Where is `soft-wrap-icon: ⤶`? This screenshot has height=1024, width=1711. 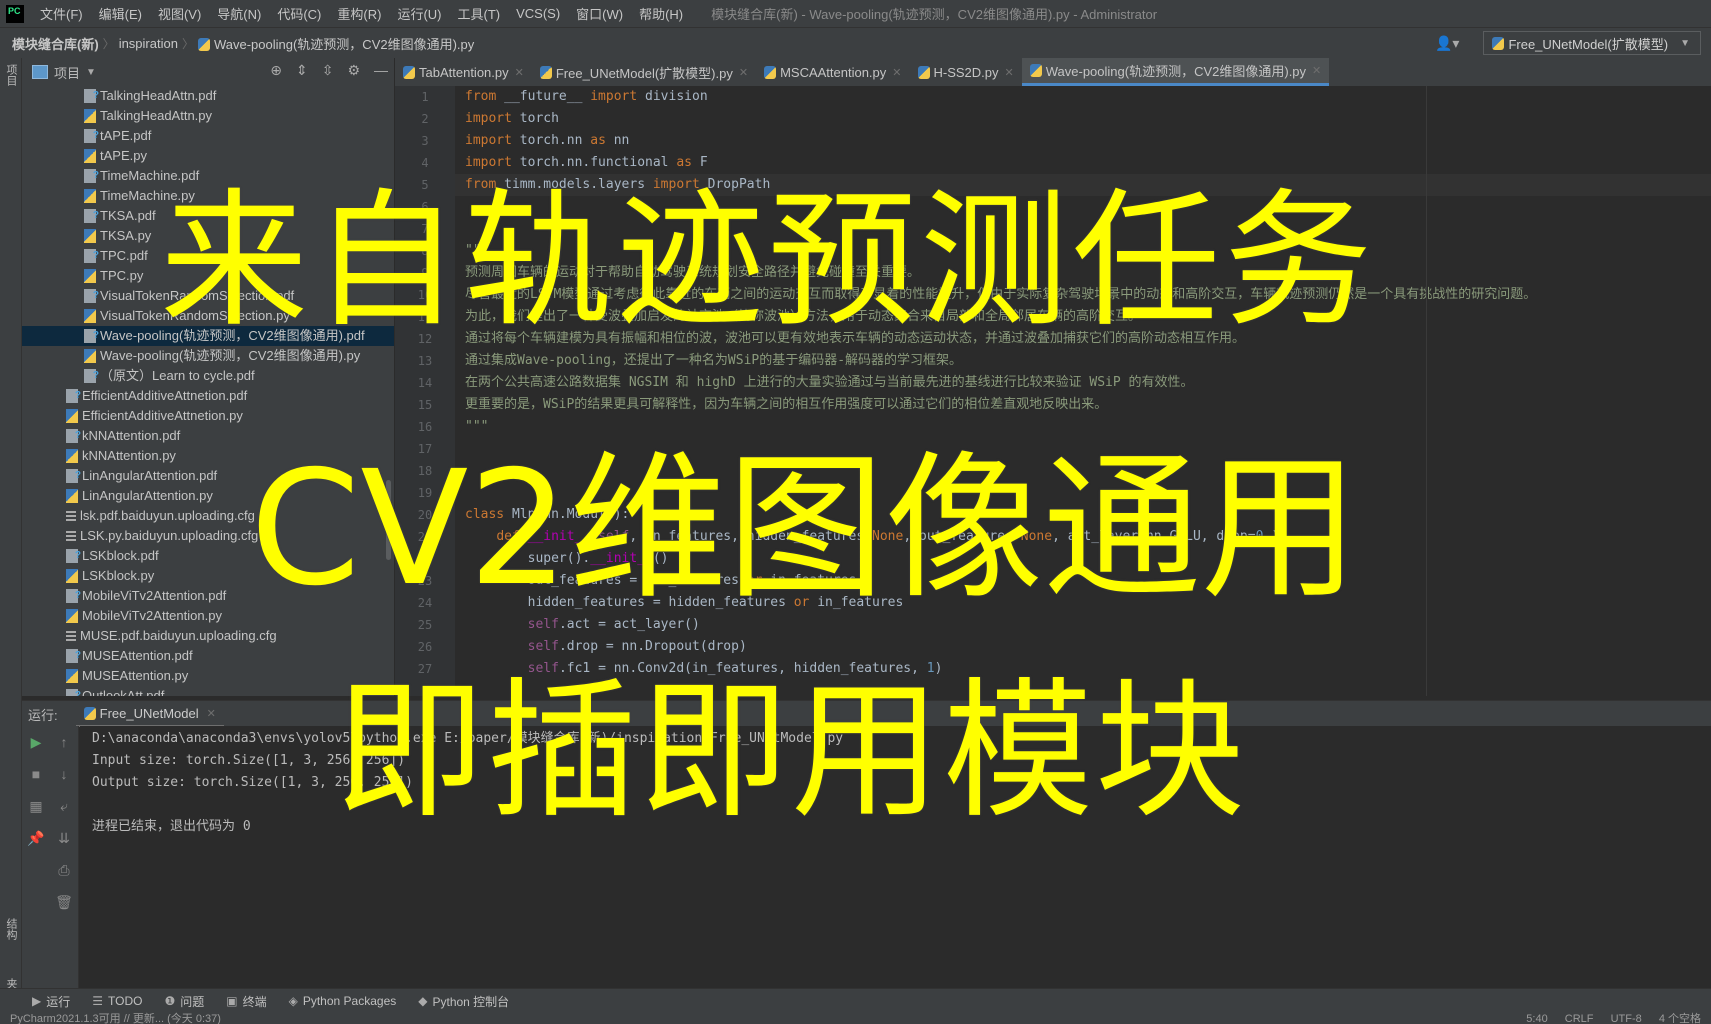 soft-wrap-icon: ⤶ is located at coordinates (64, 806).